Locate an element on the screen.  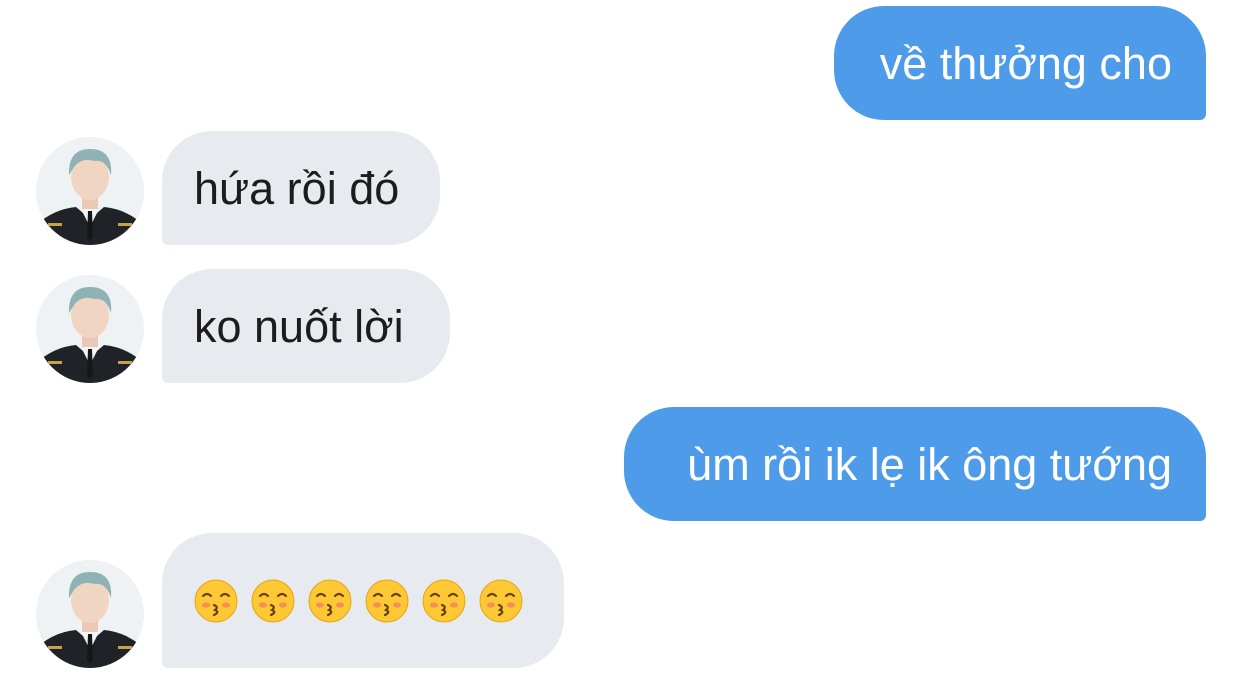
outgoing-message-bubble: ùm rồi ik lẹ ik ông tướng is located at coordinates (915, 464).